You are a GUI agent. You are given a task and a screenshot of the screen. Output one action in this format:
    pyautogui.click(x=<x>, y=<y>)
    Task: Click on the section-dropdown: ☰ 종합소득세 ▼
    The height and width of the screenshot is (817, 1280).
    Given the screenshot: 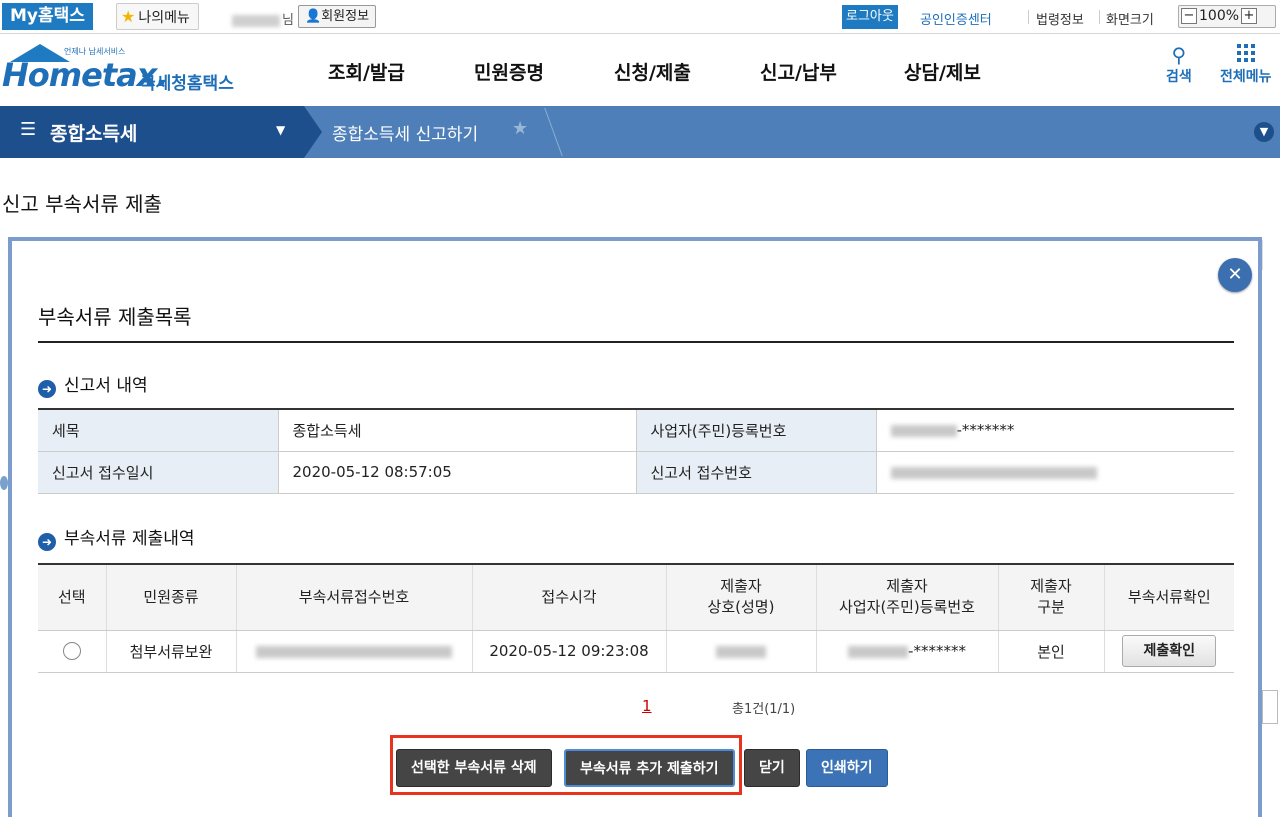 What is the action you would take?
    pyautogui.click(x=152, y=132)
    